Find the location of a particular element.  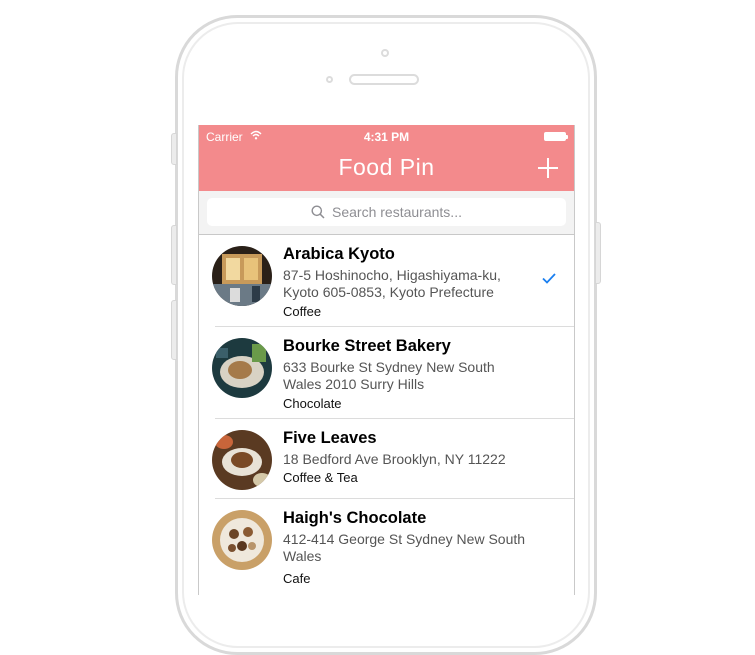

mute-switch is located at coordinates (174, 149).